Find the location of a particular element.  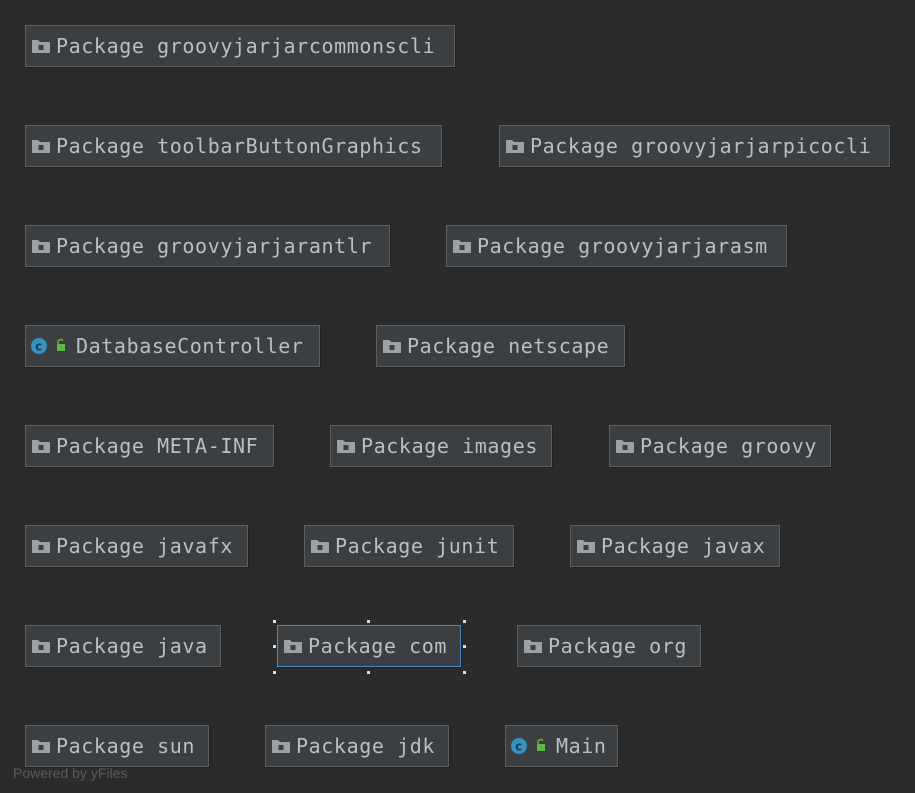

package-node-images: Package images is located at coordinates (441, 446).